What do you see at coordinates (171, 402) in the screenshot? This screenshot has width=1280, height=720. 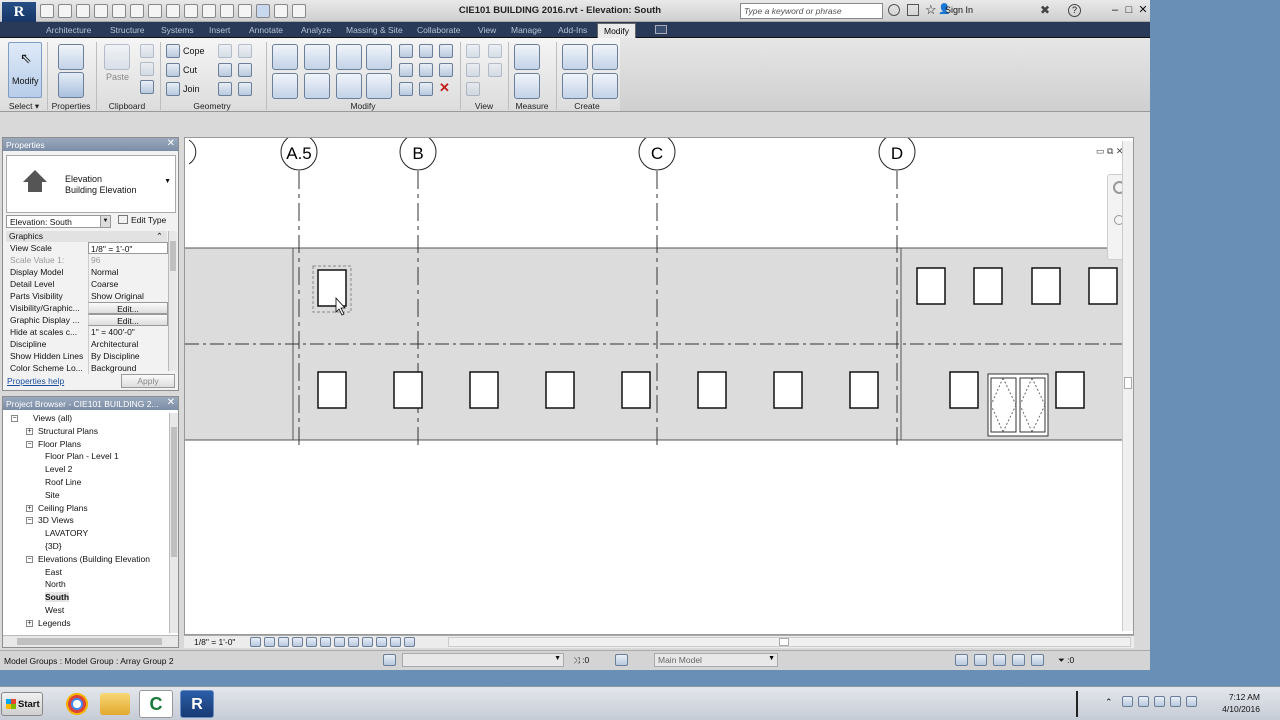 I see `close-icon: ✕` at bounding box center [171, 402].